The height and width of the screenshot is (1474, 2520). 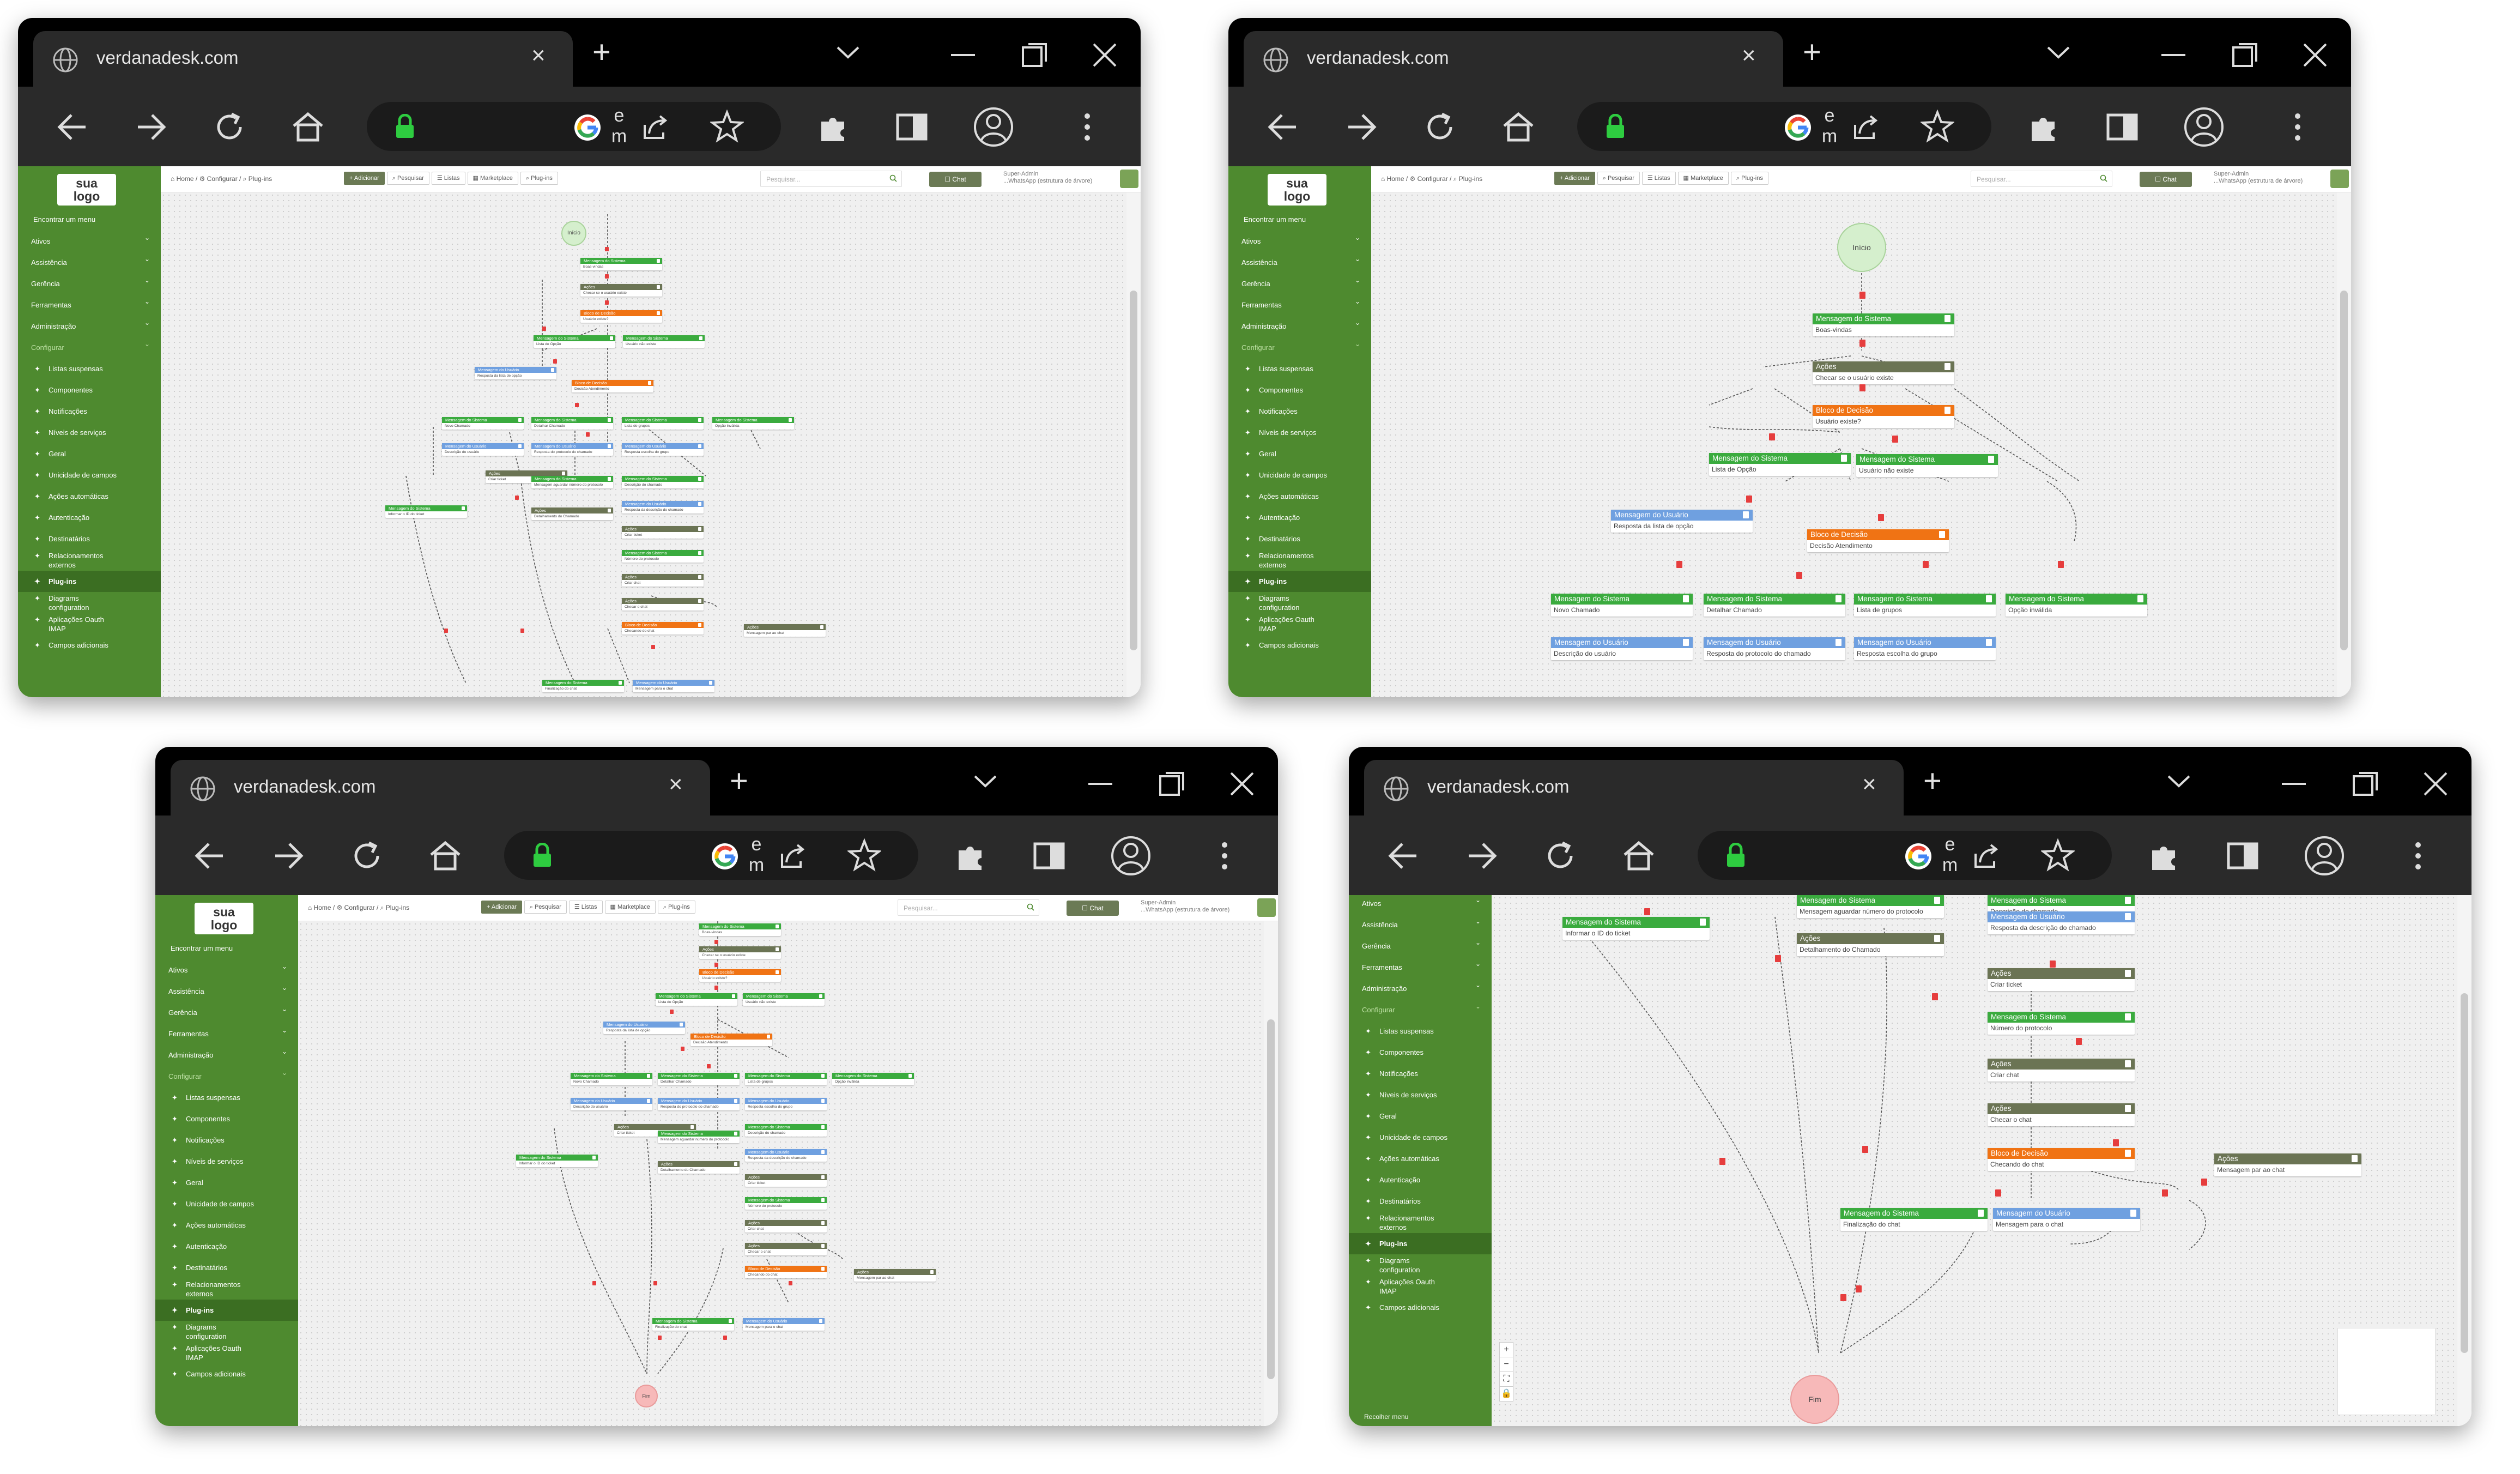 What do you see at coordinates (1420, 987) in the screenshot?
I see `sidebar-item-4: Administração` at bounding box center [1420, 987].